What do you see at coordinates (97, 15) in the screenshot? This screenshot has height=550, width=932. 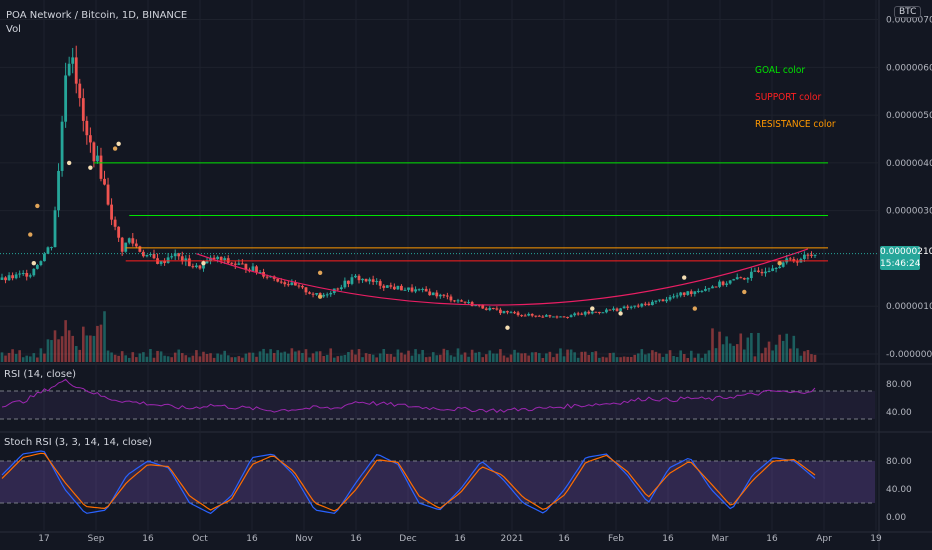 I see `symbol-title: POA Network / Bitcoin, 1D, BINANCE` at bounding box center [97, 15].